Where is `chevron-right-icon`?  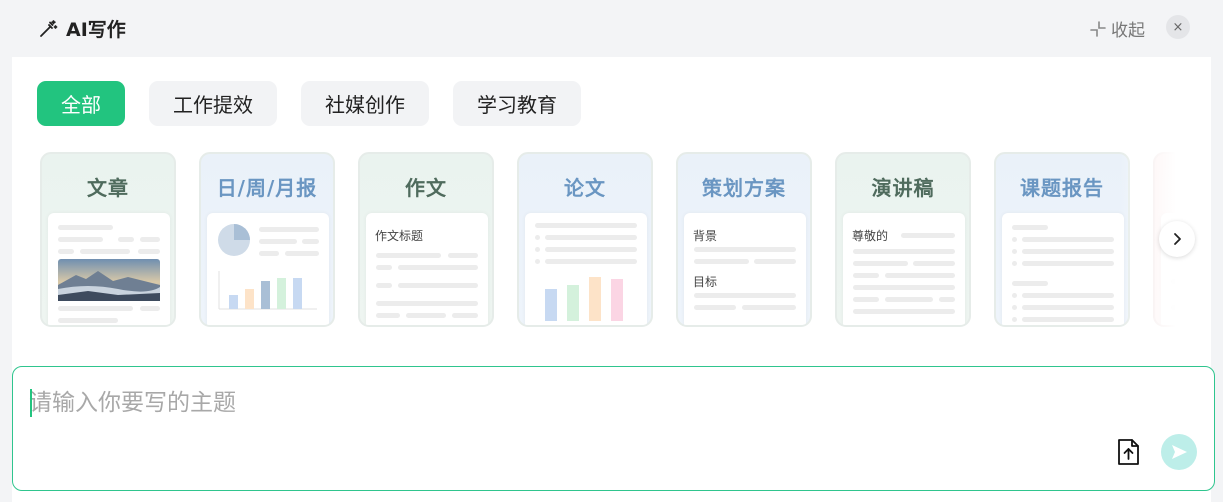 chevron-right-icon is located at coordinates (1177, 239).